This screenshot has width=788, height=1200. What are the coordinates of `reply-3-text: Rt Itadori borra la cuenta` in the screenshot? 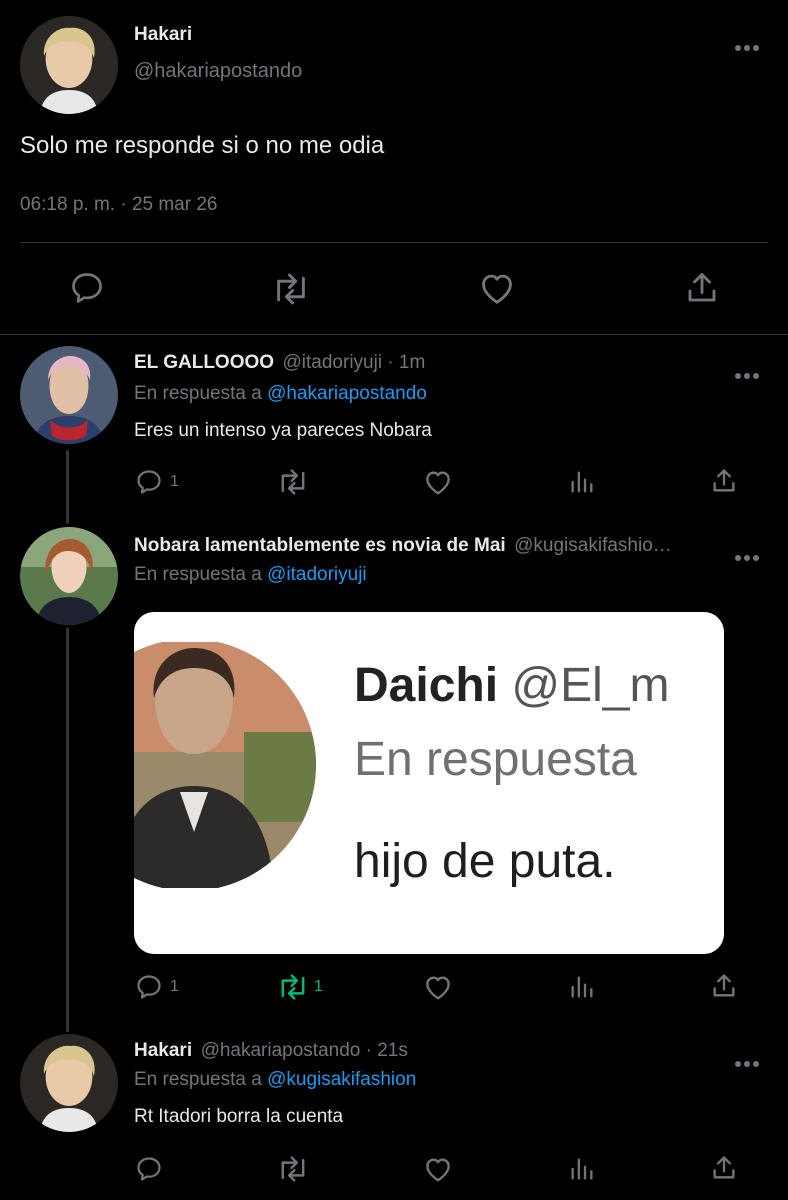 It's located at (239, 1116).